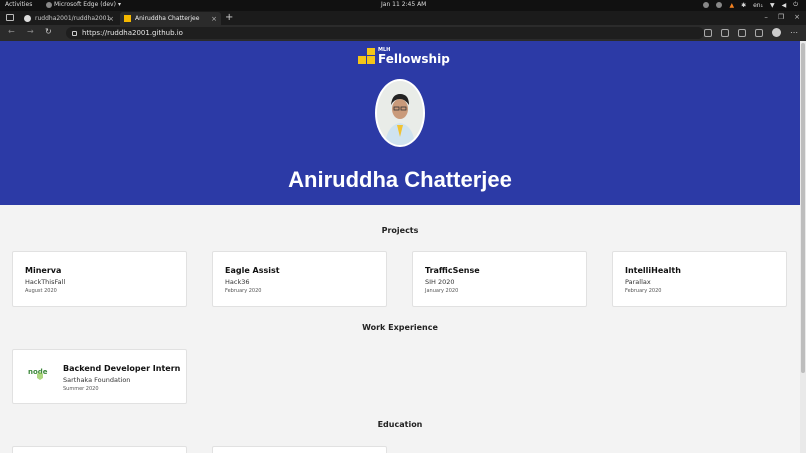 The height and width of the screenshot is (453, 806). I want to click on scrollbar-thumb, so click(803, 208).